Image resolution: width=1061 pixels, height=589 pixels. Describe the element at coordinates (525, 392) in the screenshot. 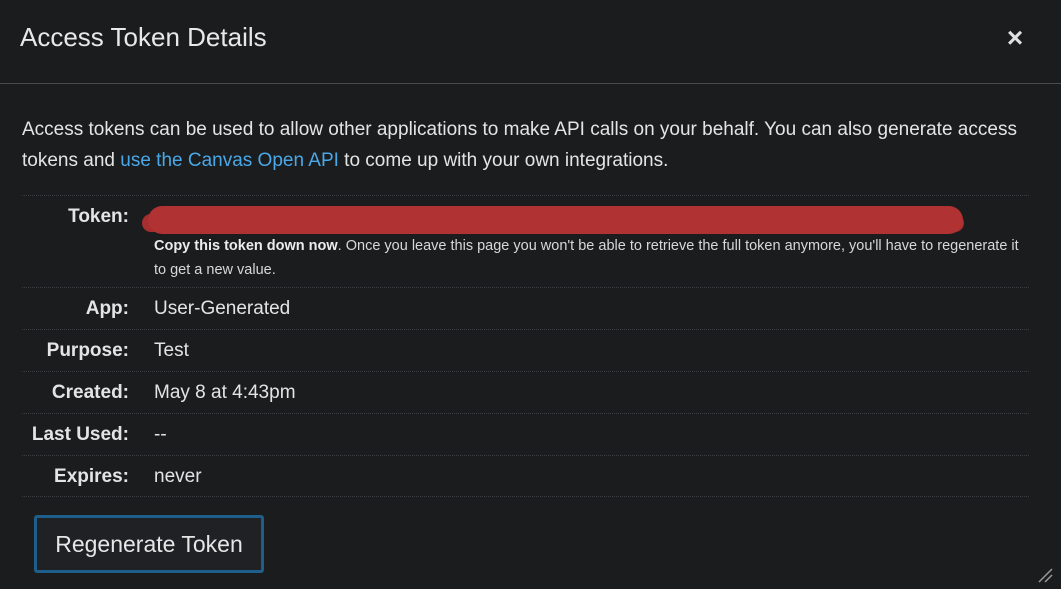

I see `created-row: Created: May 8 at 4:43pm` at that location.